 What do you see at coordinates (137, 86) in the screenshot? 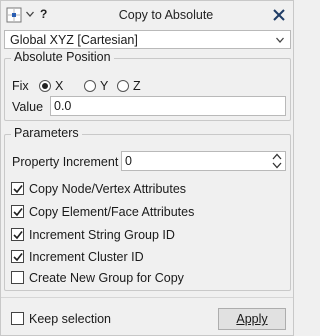
I see `fix-z-label: Z` at bounding box center [137, 86].